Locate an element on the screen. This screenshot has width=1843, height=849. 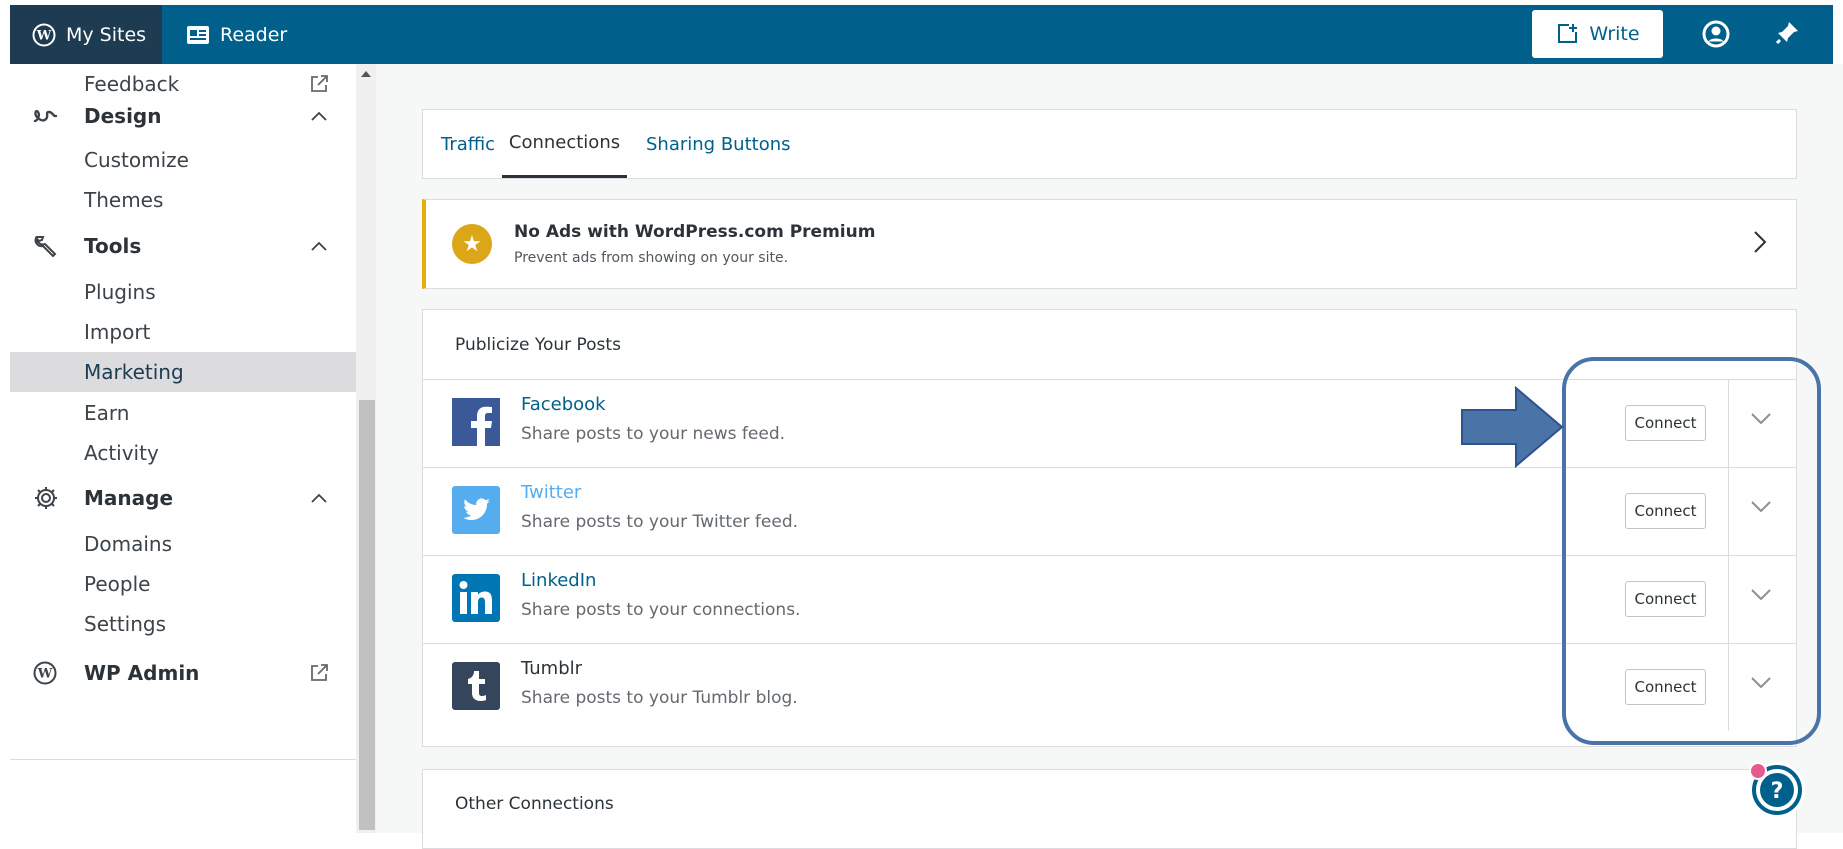
sidebar-item-label: WP Admin is located at coordinates (142, 673).